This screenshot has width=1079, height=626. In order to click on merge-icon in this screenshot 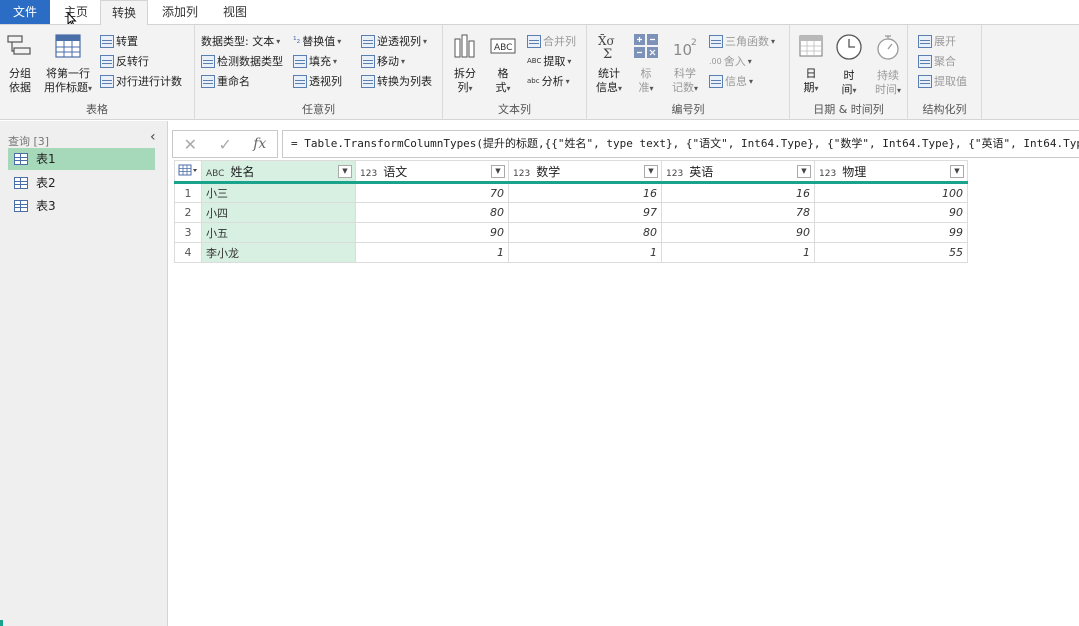, I will do `click(534, 41)`.